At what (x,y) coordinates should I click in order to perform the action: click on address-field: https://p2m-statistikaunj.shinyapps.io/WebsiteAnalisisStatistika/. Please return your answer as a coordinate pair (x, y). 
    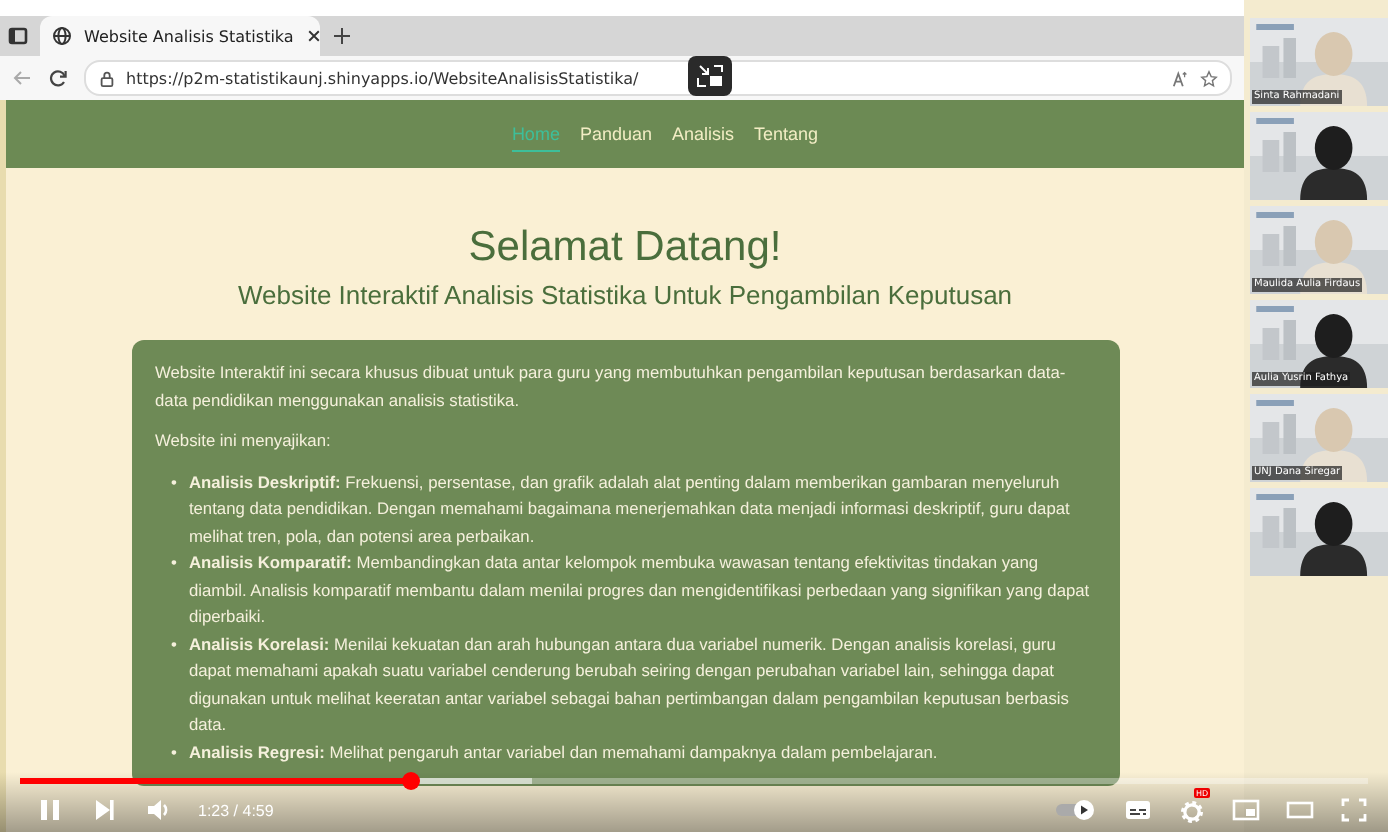
    Looking at the image, I should click on (658, 78).